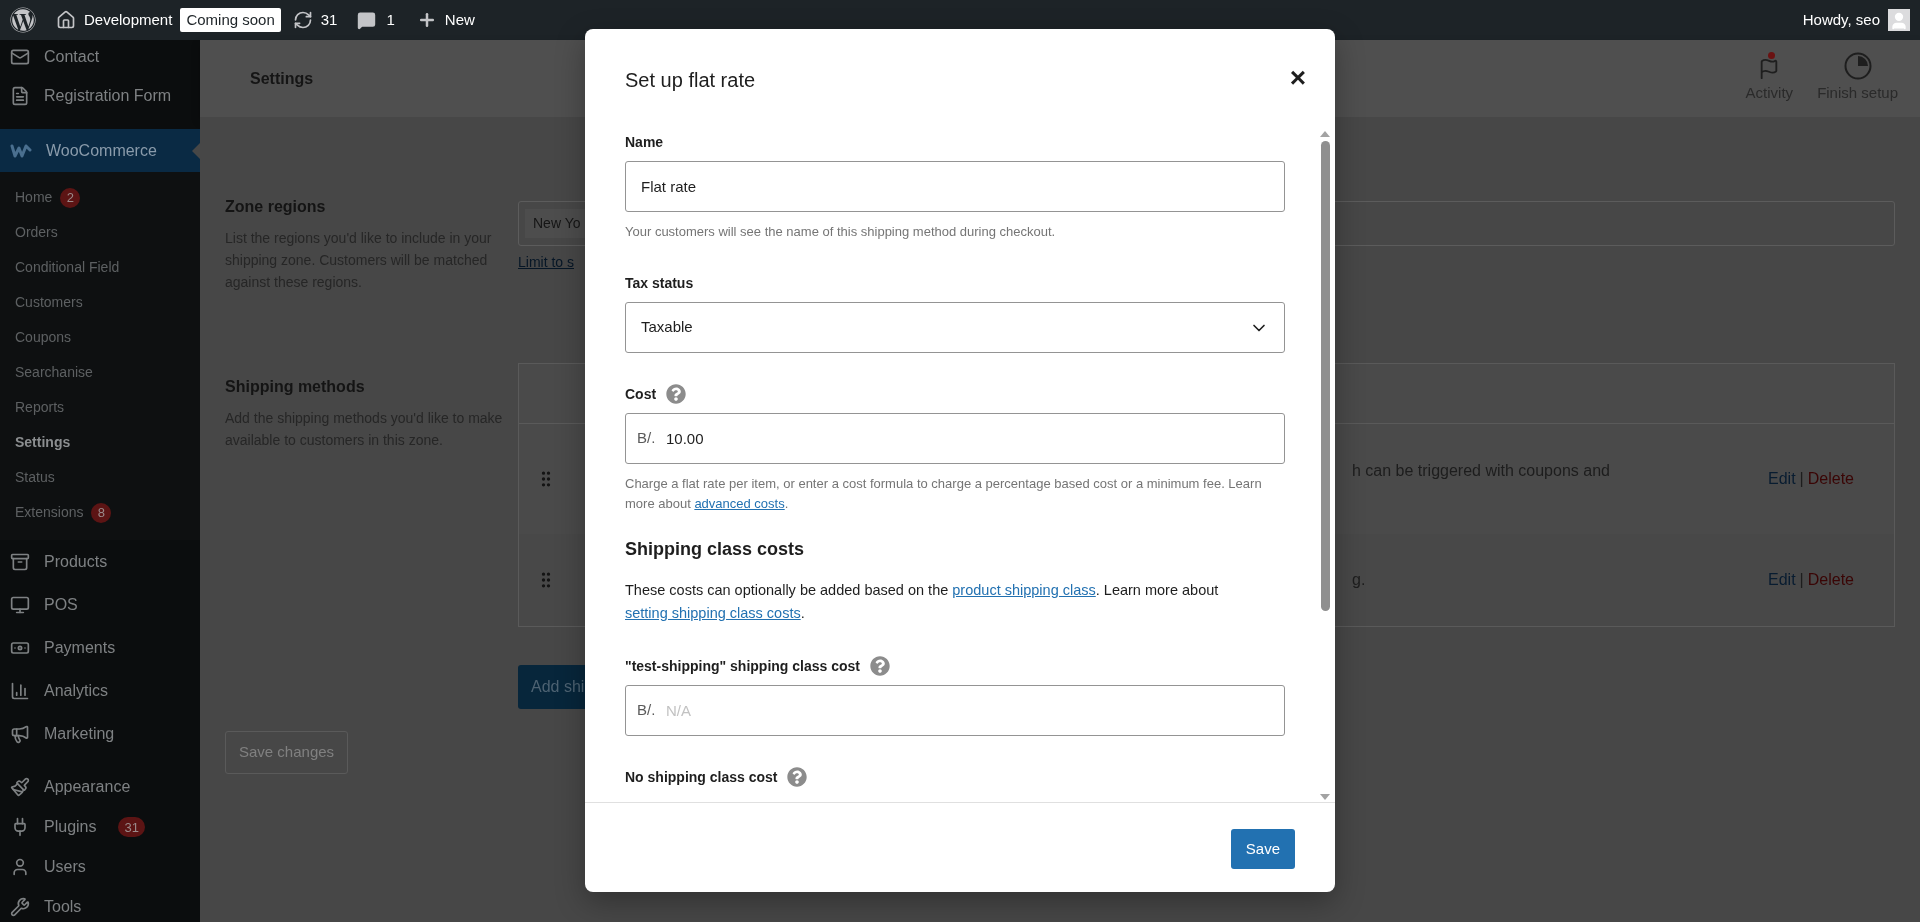 The image size is (1920, 922). Describe the element at coordinates (944, 494) in the screenshot. I see `help-text: Charge a flat rate per item, or enter a cost formula to charge a percentage based cost or a minimum fee. Learn more about advanced costs.` at that location.